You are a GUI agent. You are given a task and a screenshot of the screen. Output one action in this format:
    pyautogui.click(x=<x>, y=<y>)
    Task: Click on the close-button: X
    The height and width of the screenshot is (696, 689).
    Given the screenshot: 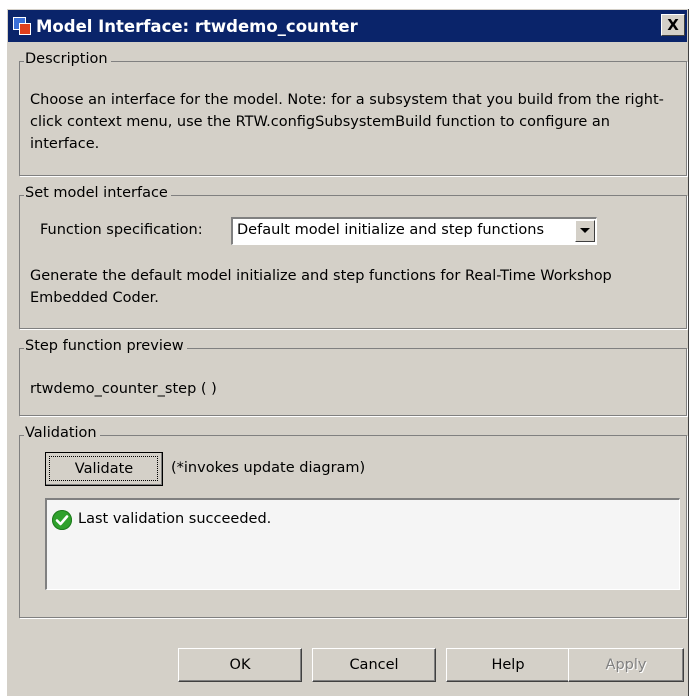 What is the action you would take?
    pyautogui.click(x=673, y=25)
    